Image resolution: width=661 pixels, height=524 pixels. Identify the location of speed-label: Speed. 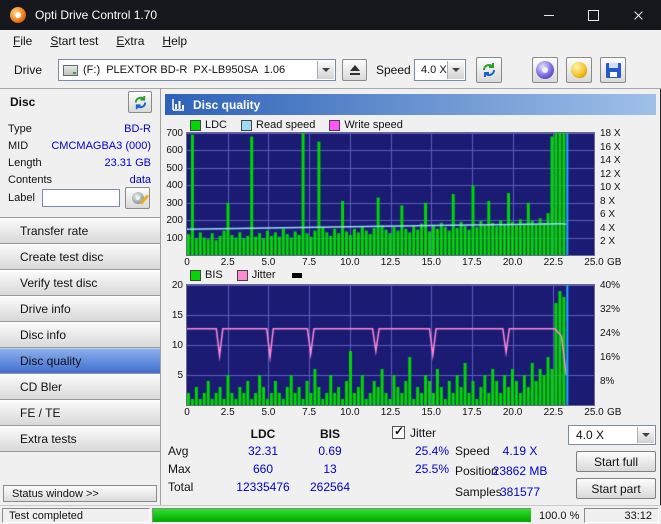
(393, 70).